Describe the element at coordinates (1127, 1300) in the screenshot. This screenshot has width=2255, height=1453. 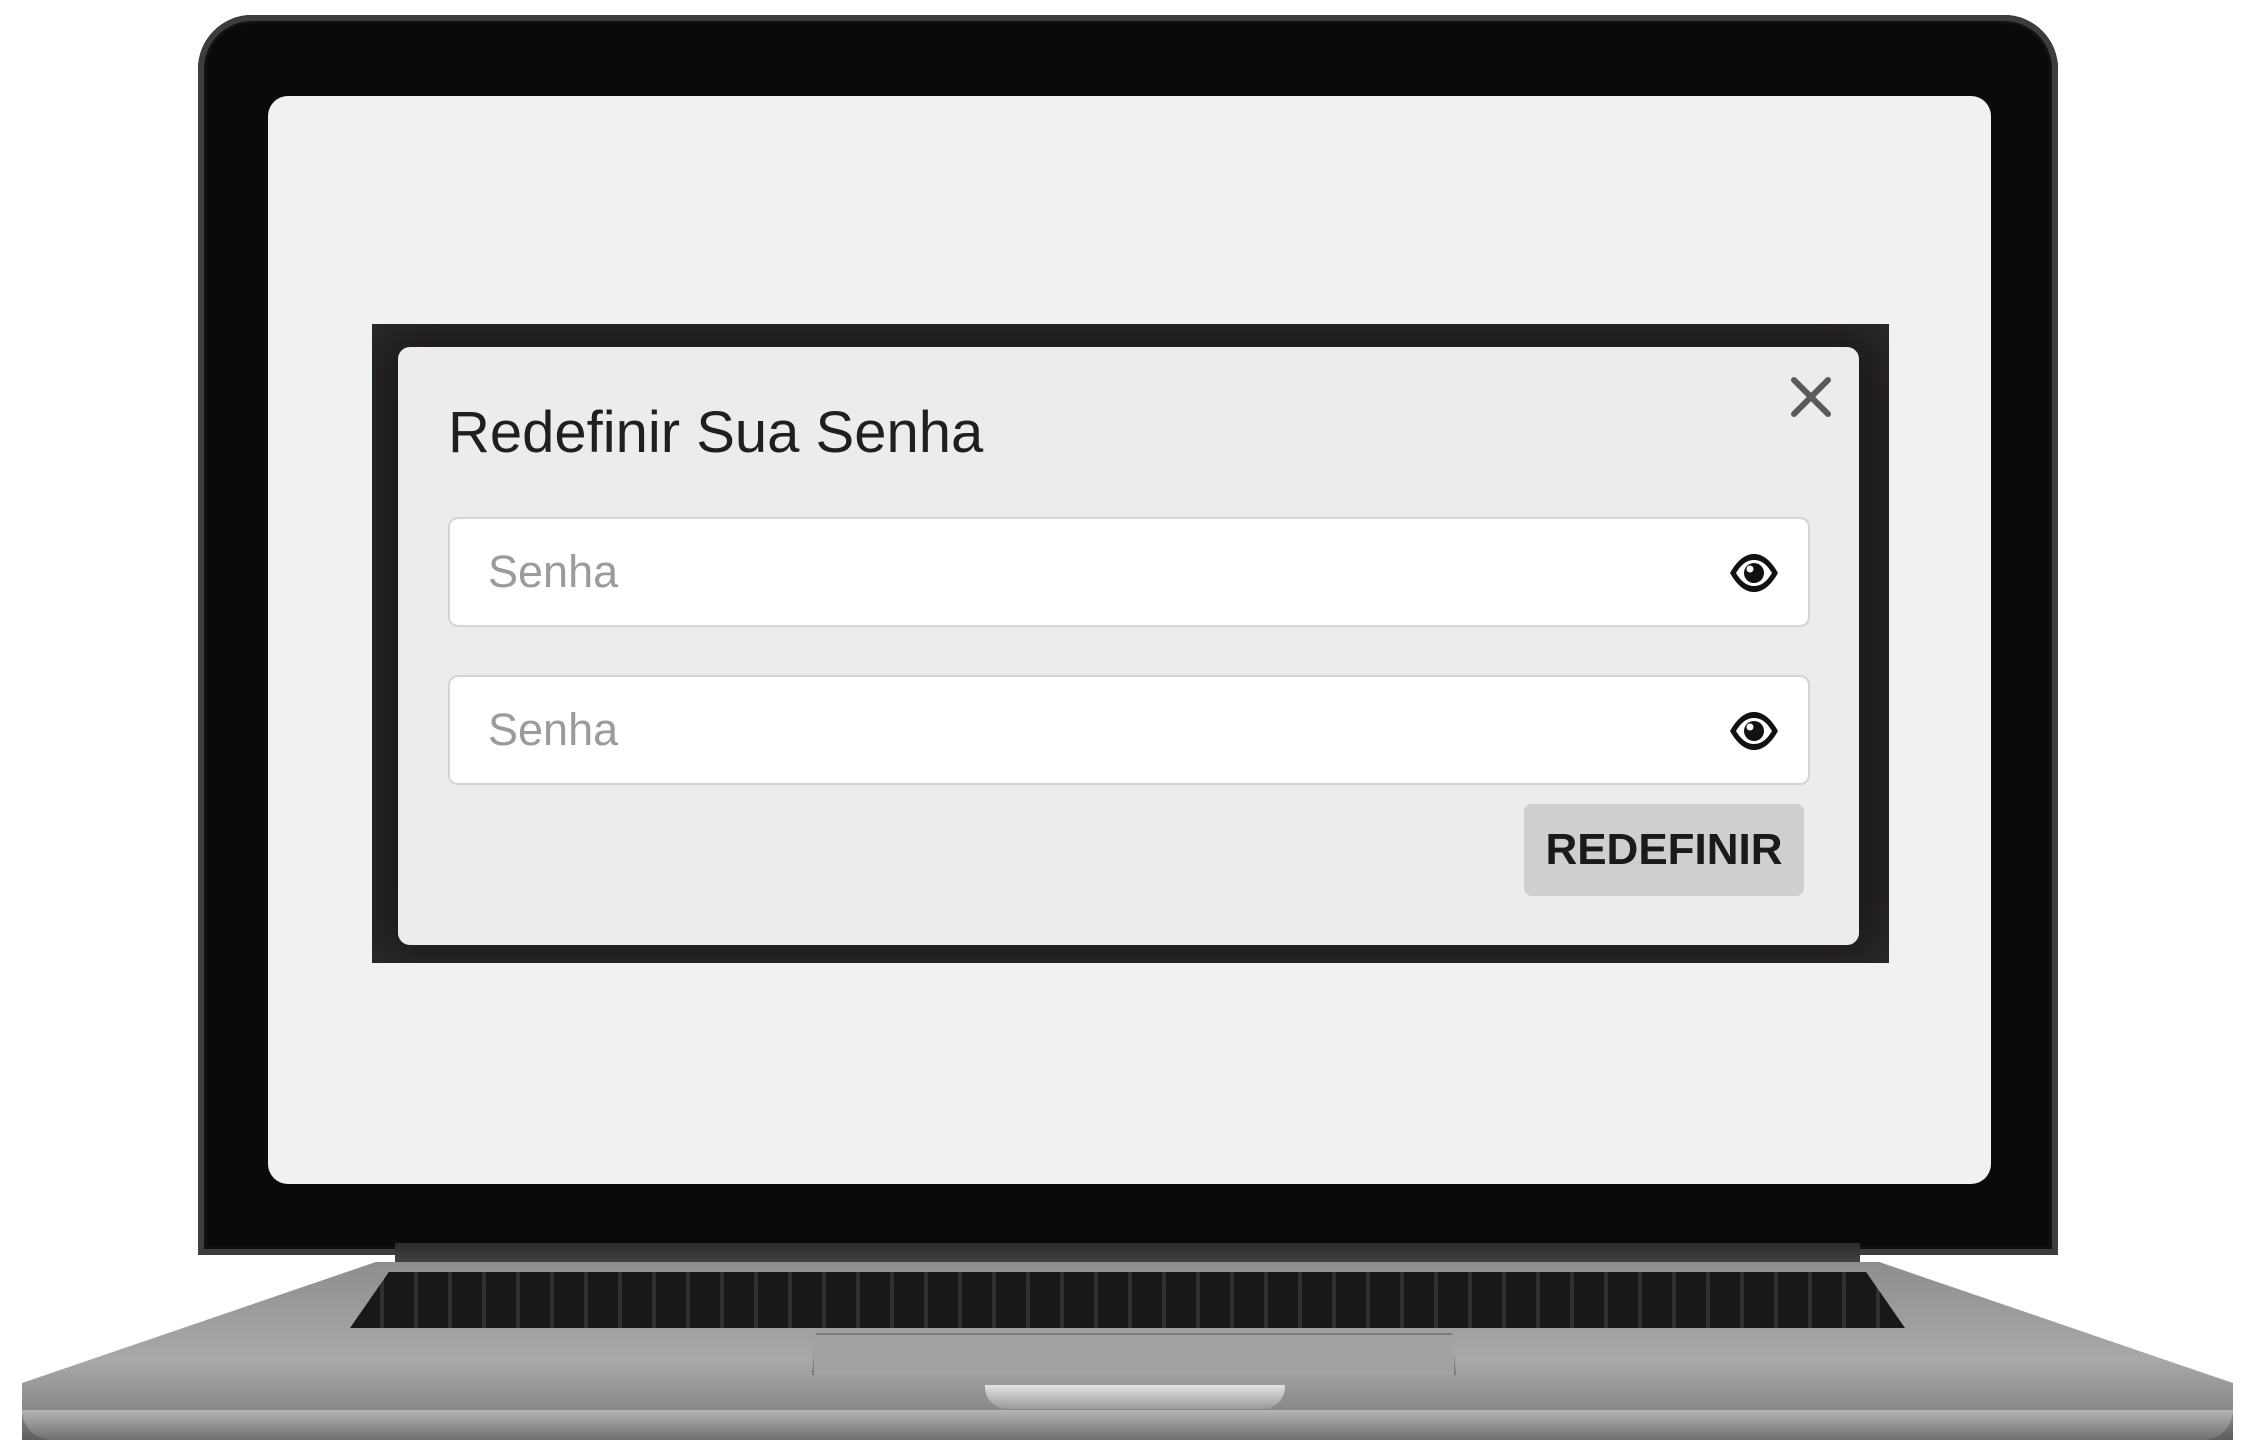
I see `laptop-keyboard` at that location.